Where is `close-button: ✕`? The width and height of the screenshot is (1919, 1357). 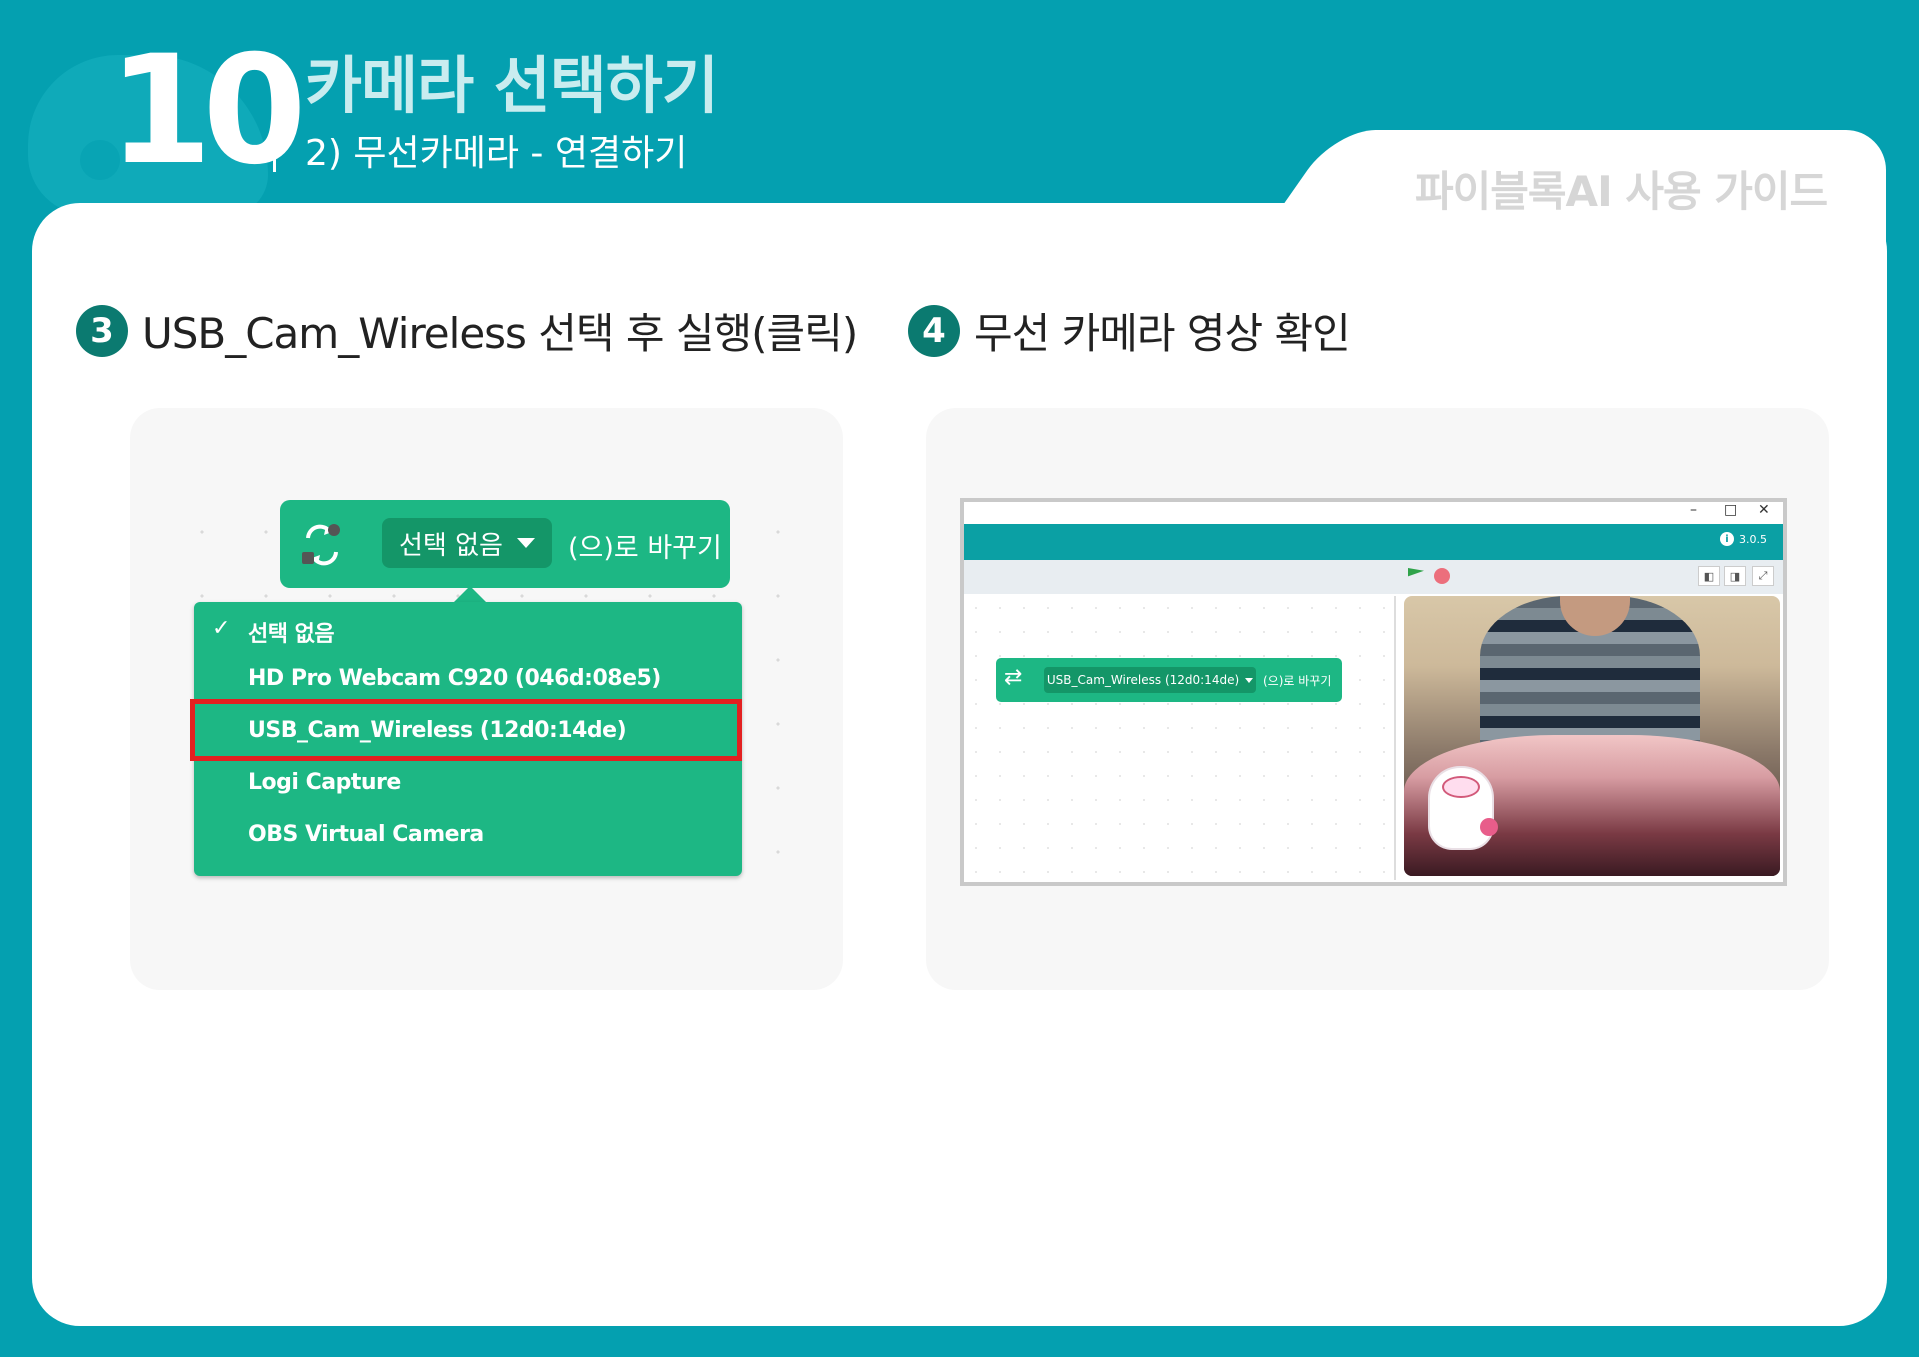
close-button: ✕ is located at coordinates (1764, 510).